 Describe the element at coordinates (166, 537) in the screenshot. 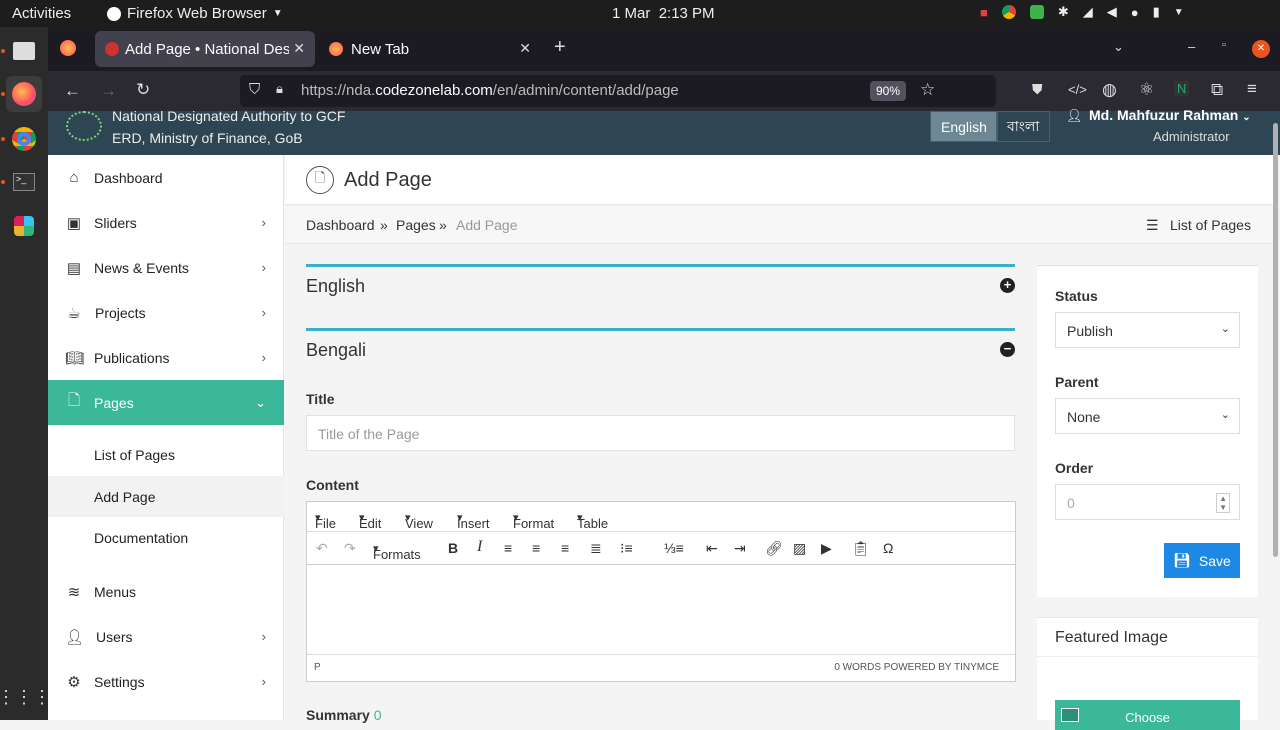

I see `sidebar-subitem-documentation: Documentation` at that location.